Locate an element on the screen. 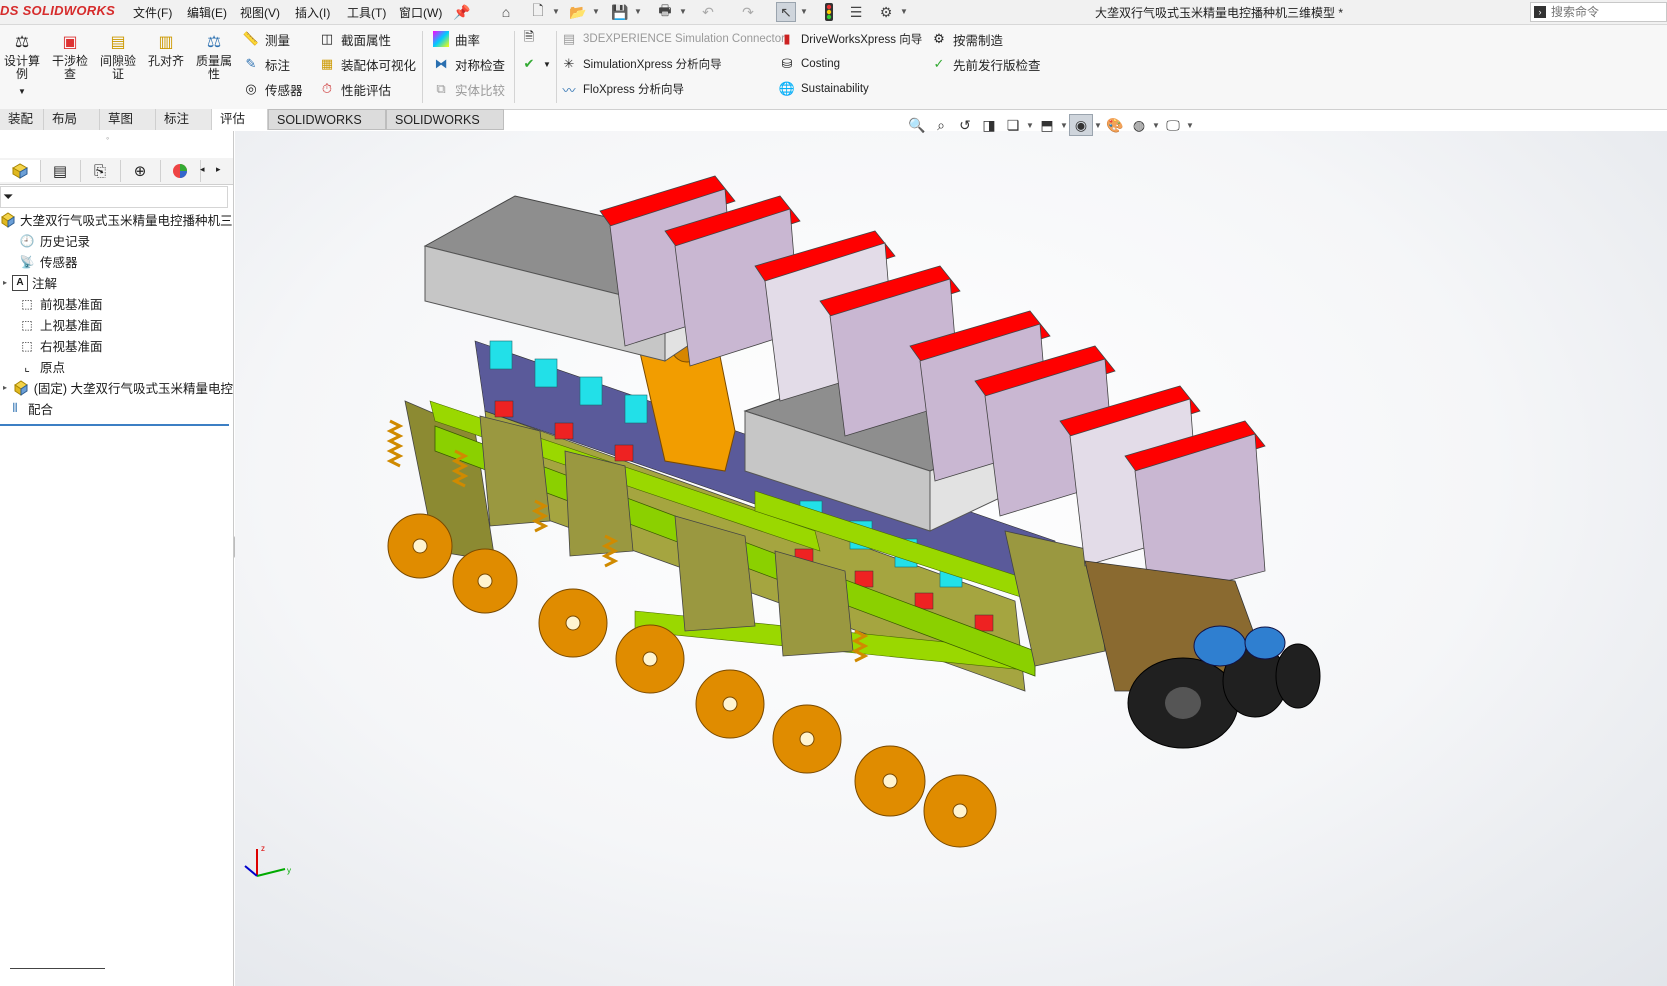 The image size is (1667, 986). sustainability-button: 🌐 Sustainability is located at coordinates (823, 89).